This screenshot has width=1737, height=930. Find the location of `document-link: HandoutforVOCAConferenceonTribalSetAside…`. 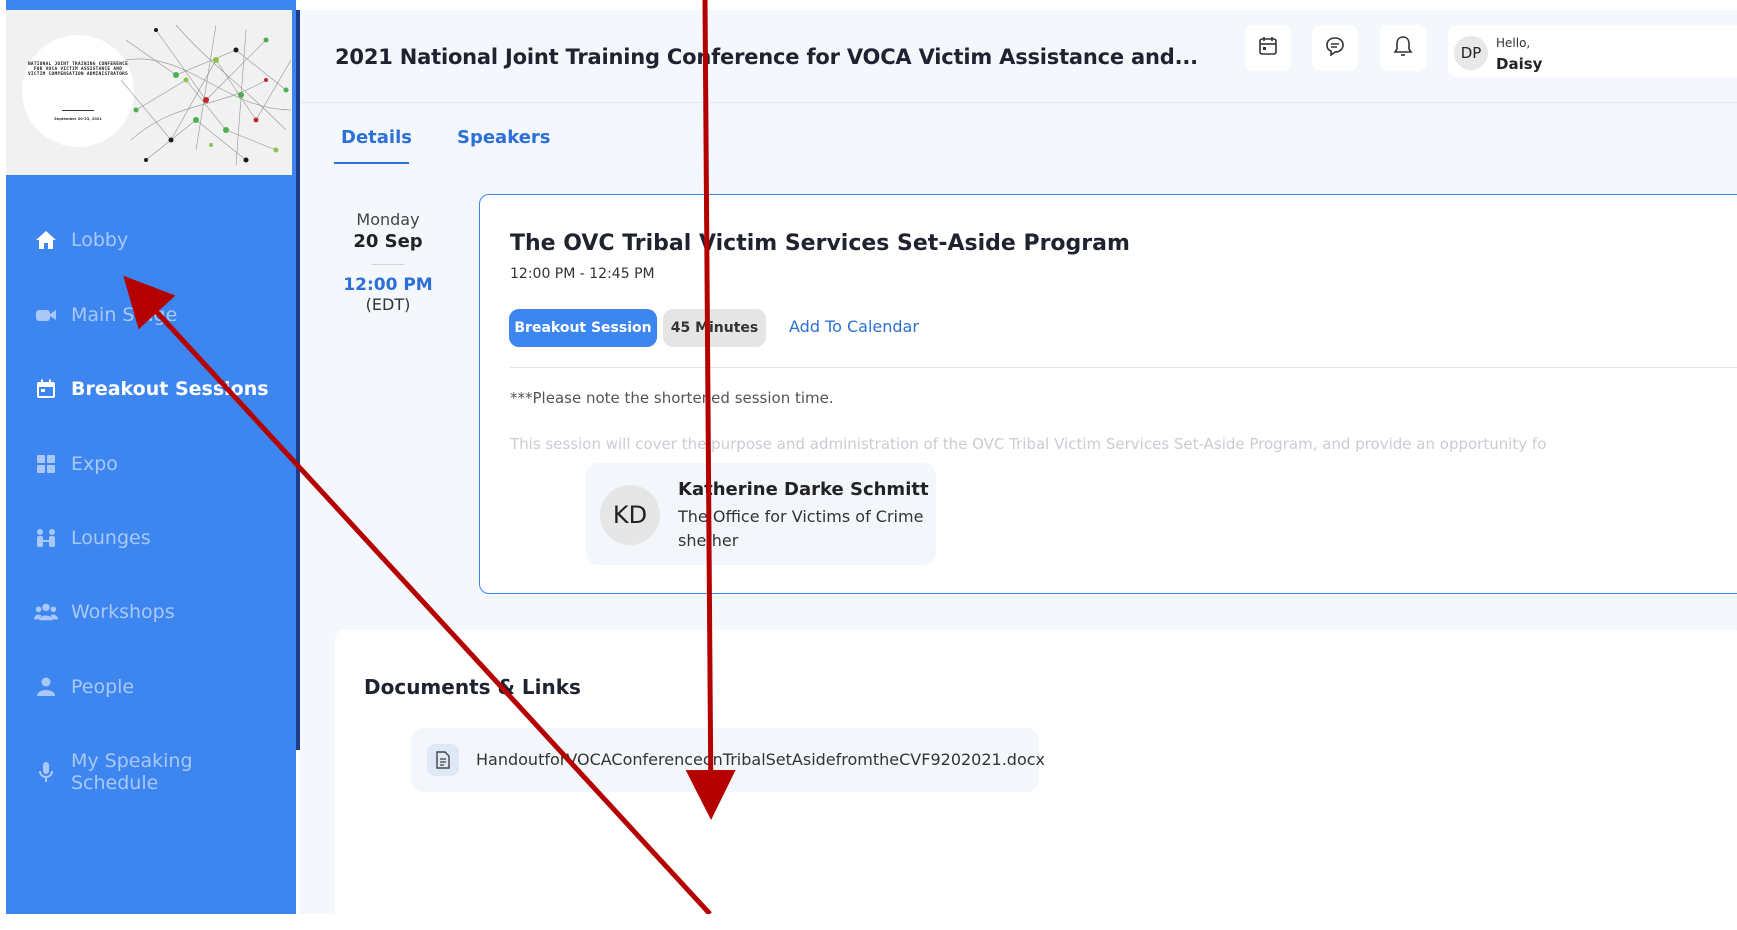

document-link: HandoutforVOCAConferenceonTribalSetAside… is located at coordinates (728, 760).